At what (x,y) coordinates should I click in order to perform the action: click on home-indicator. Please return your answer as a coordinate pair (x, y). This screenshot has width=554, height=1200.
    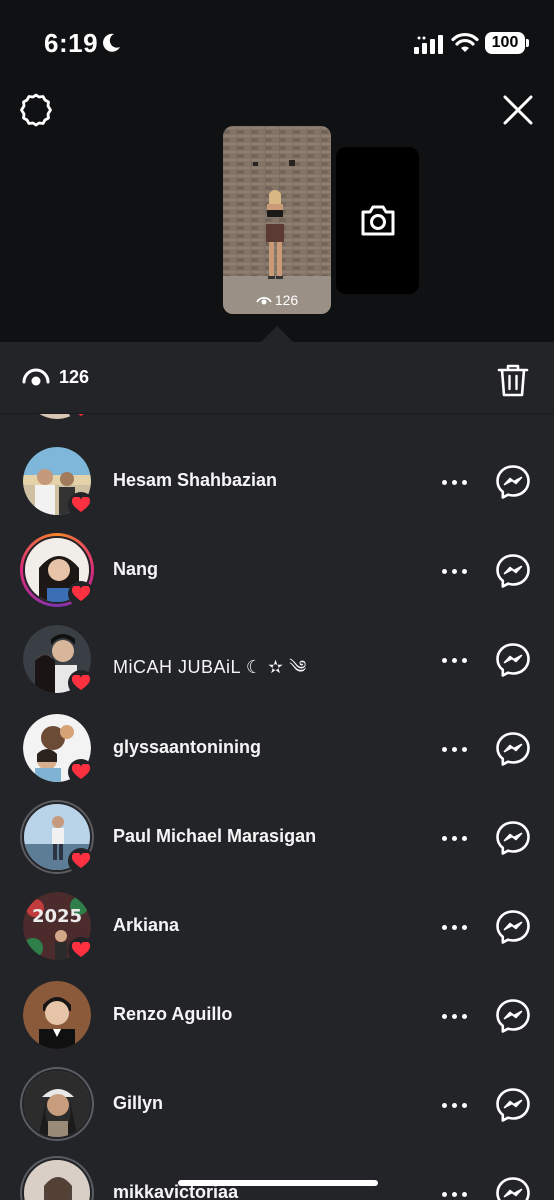
    Looking at the image, I should click on (278, 1183).